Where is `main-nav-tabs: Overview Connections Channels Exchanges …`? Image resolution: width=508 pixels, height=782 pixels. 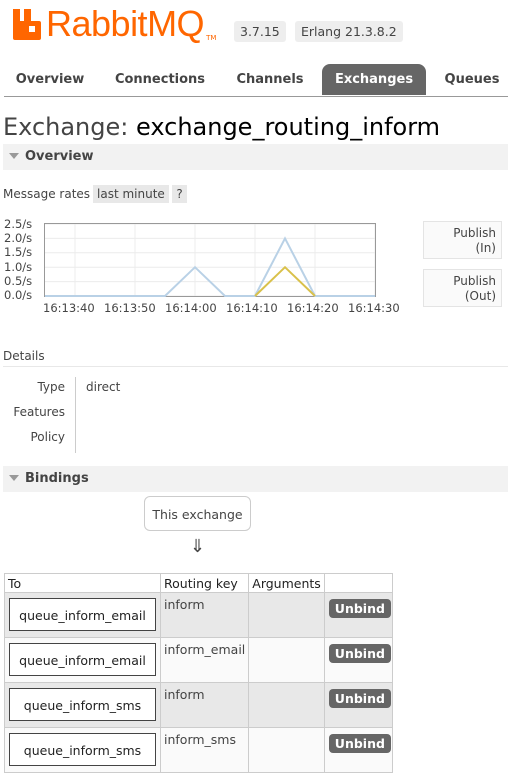
main-nav-tabs: Overview Connections Channels Exchanges … is located at coordinates (256, 80).